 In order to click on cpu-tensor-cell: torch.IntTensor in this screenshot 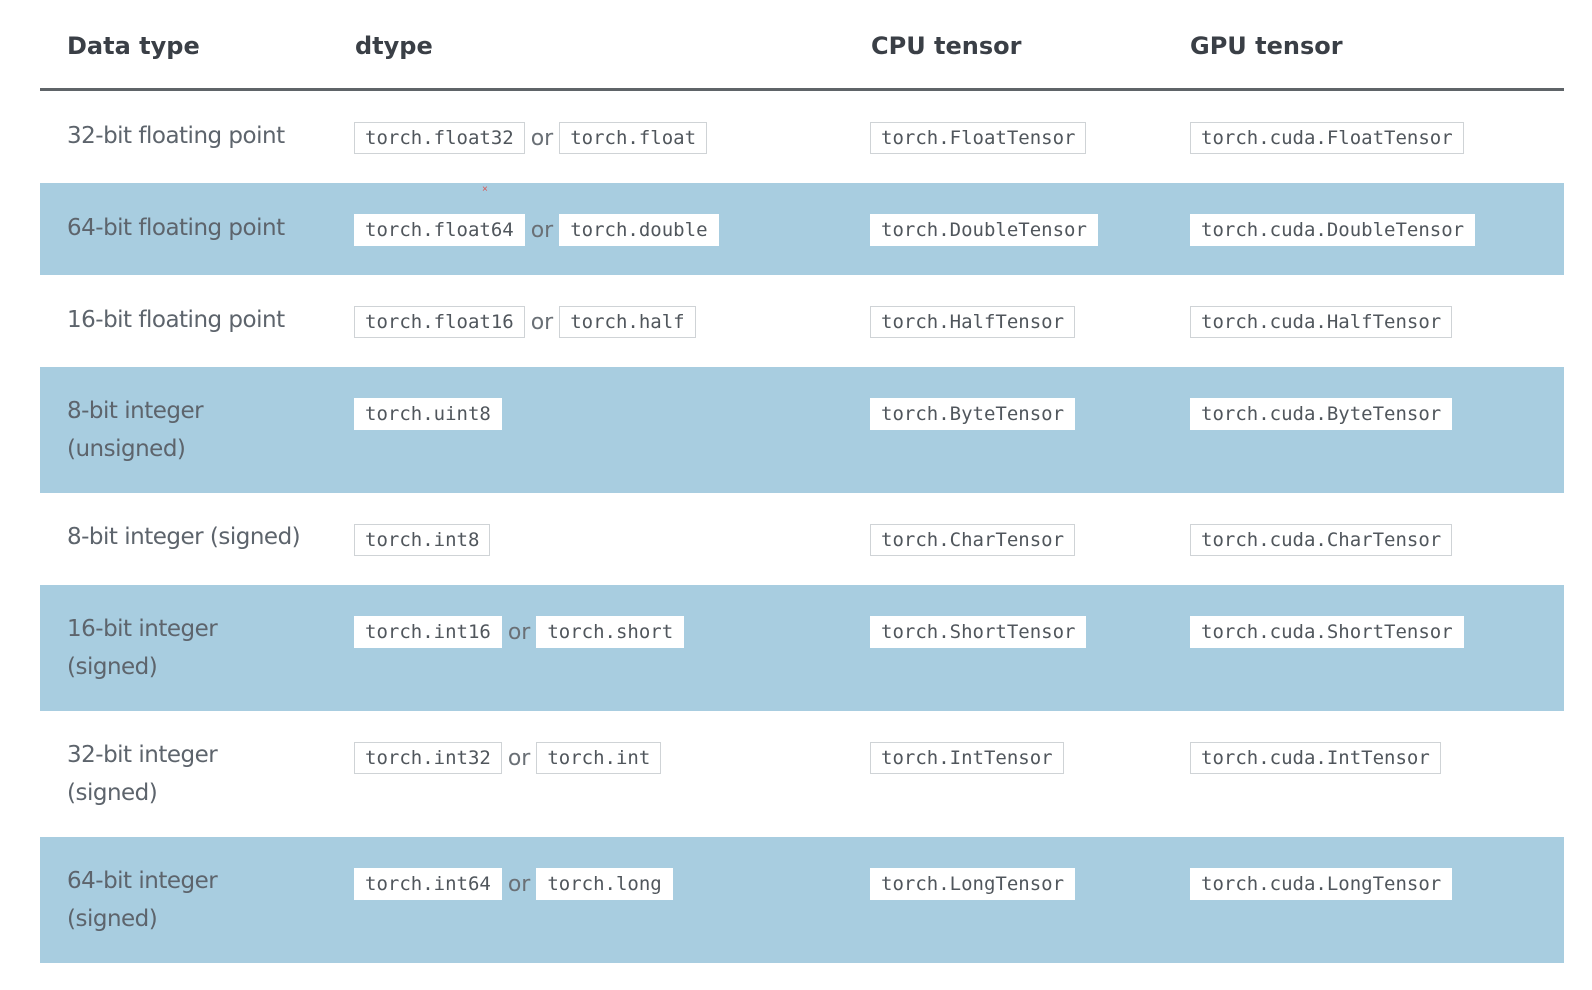, I will do `click(967, 758)`.